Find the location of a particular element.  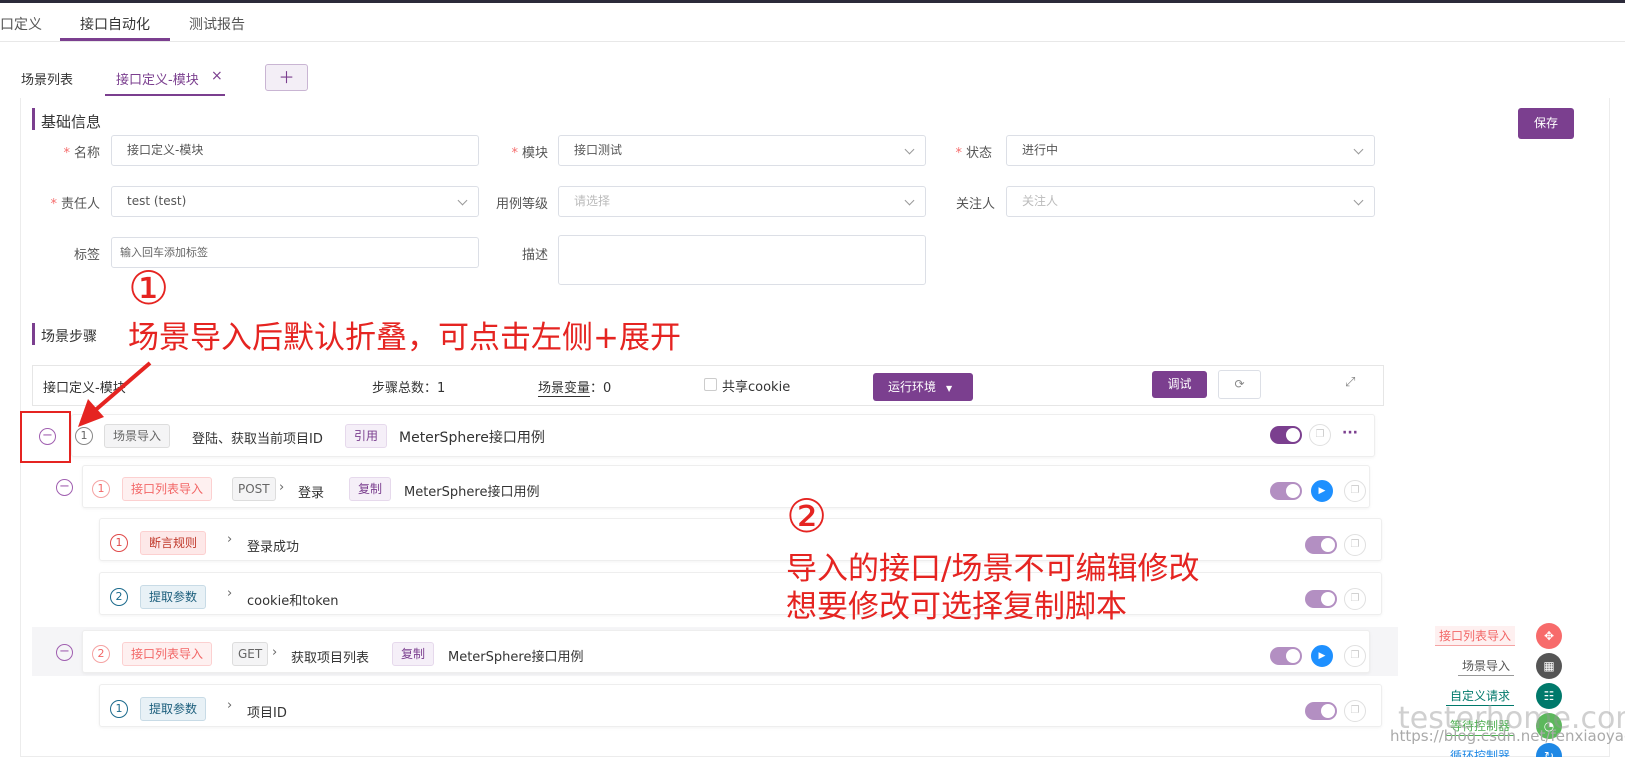

desc-textarea is located at coordinates (742, 260).